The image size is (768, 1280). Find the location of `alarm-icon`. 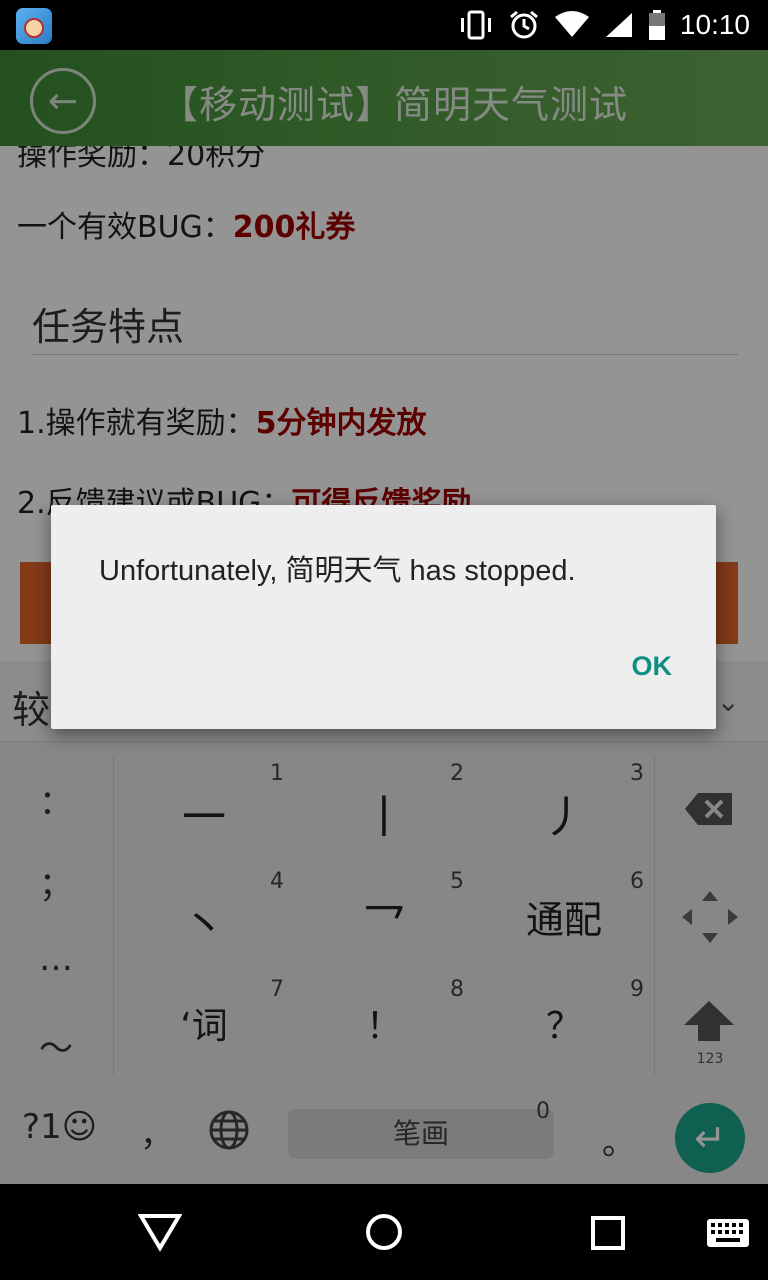

alarm-icon is located at coordinates (523, 24).